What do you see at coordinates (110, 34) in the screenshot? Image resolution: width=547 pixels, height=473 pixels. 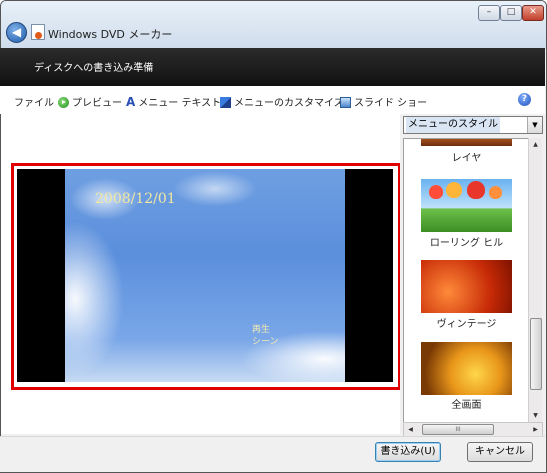 I see `window-title: Windows DVD メーカー` at bounding box center [110, 34].